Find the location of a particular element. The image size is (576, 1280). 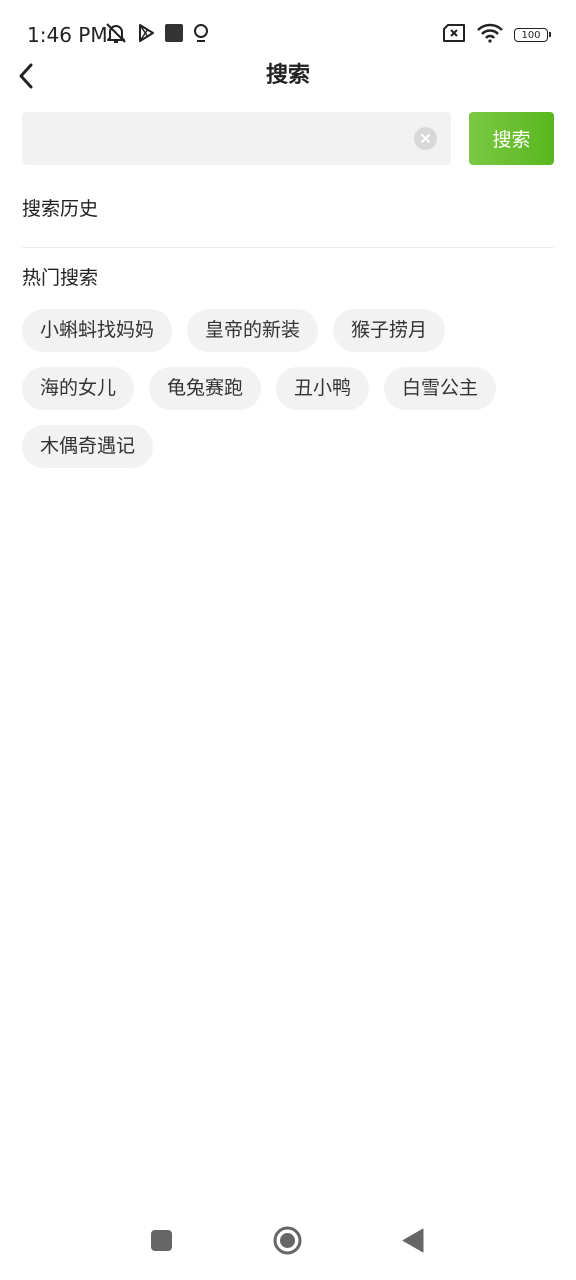

search-box is located at coordinates (236, 138).